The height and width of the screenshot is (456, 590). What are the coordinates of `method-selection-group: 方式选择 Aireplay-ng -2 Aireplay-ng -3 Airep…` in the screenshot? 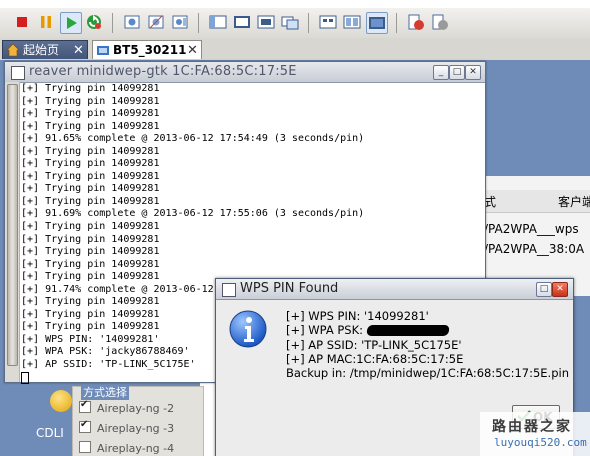 It's located at (138, 420).